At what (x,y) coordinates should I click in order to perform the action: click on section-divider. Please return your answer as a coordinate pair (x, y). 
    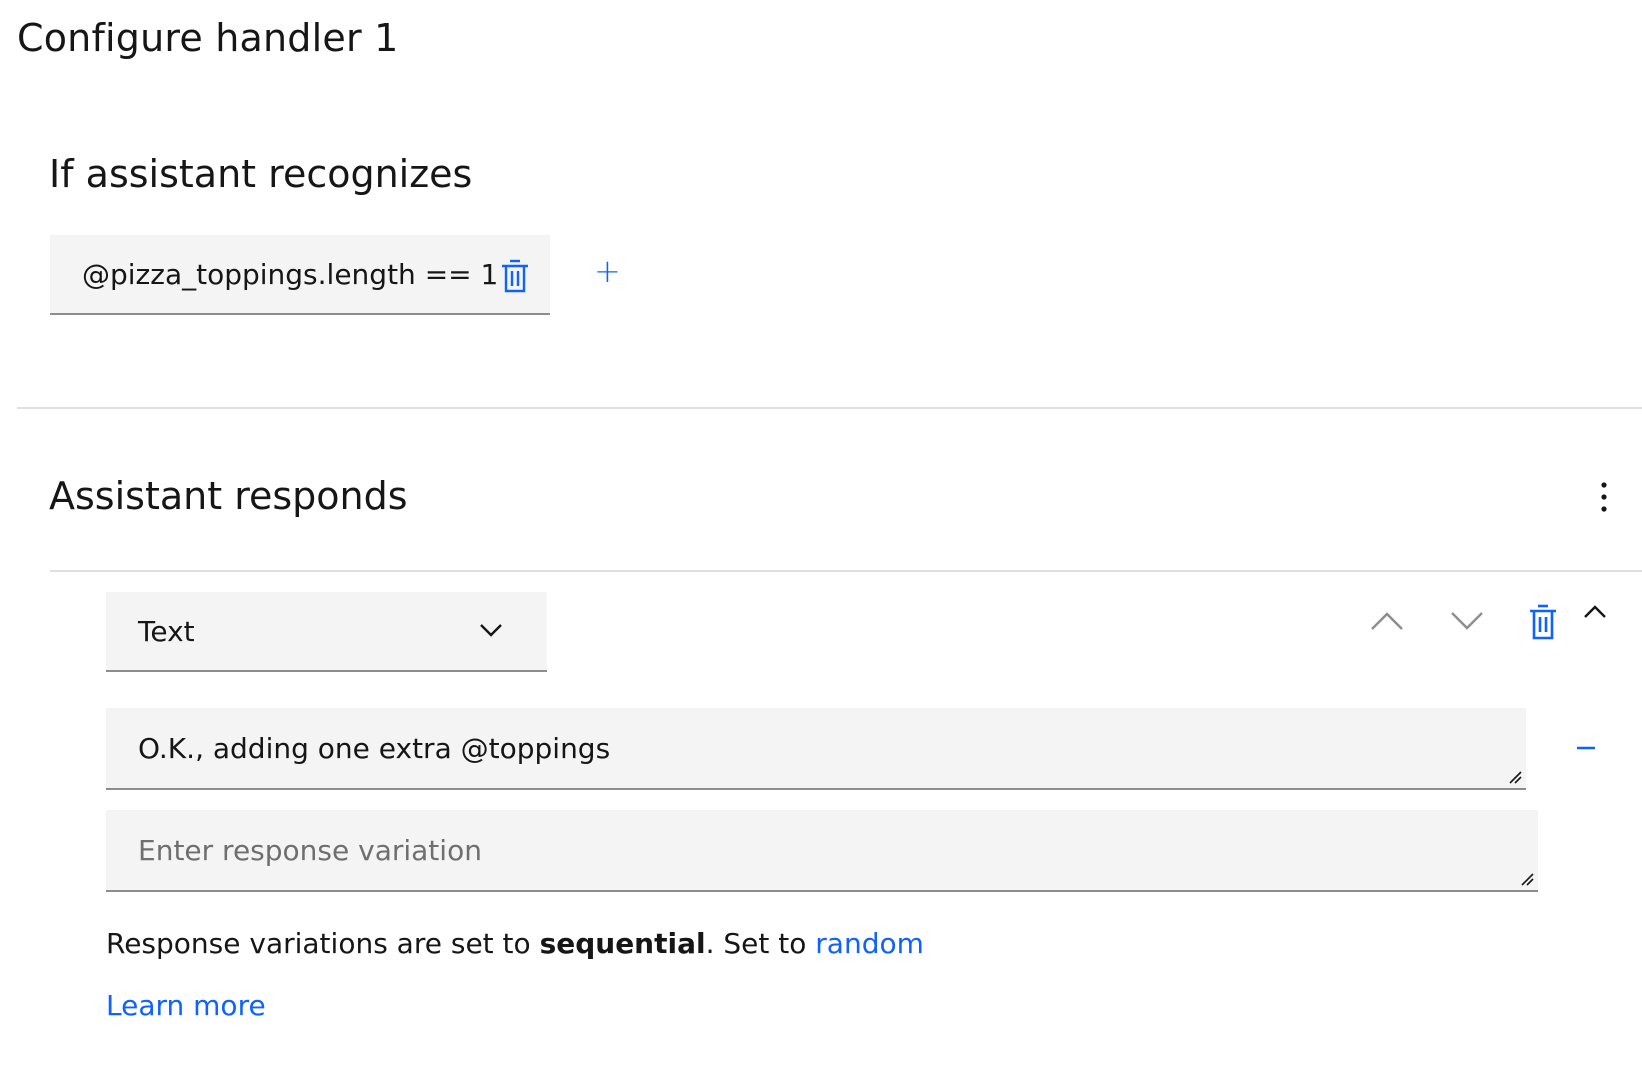
    Looking at the image, I should click on (829, 408).